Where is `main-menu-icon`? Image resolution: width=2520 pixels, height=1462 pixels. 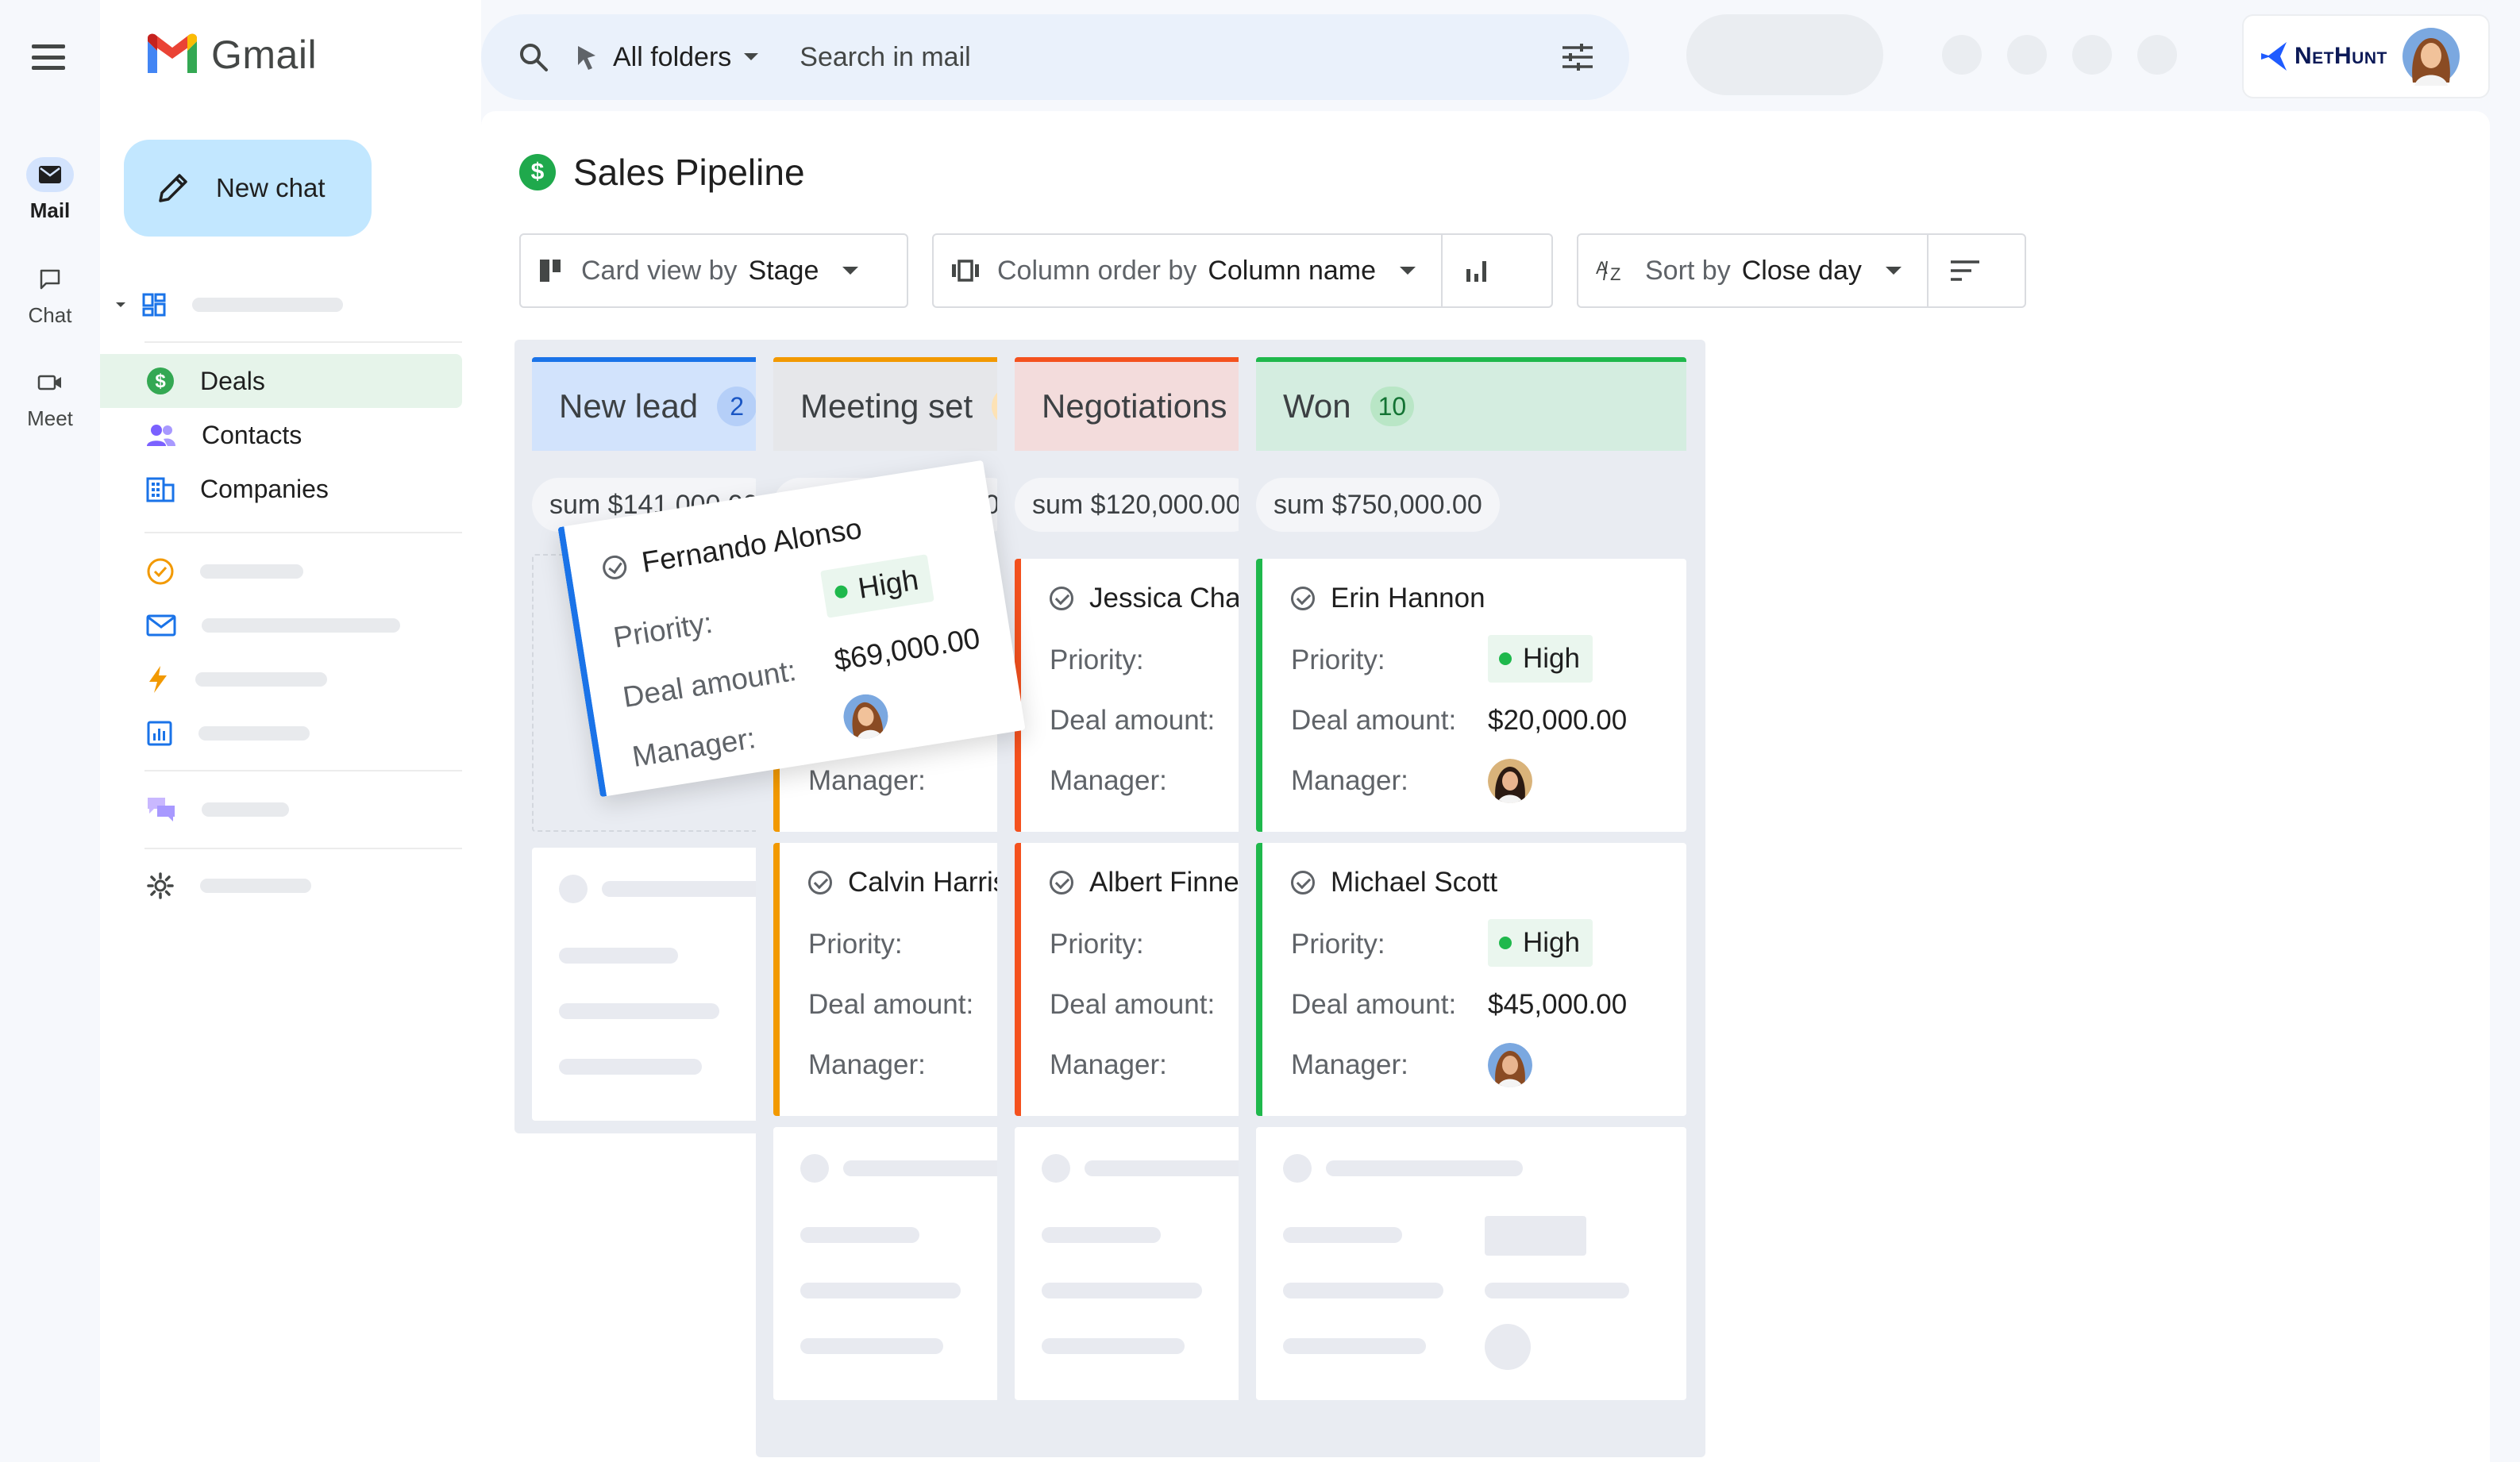 main-menu-icon is located at coordinates (48, 57).